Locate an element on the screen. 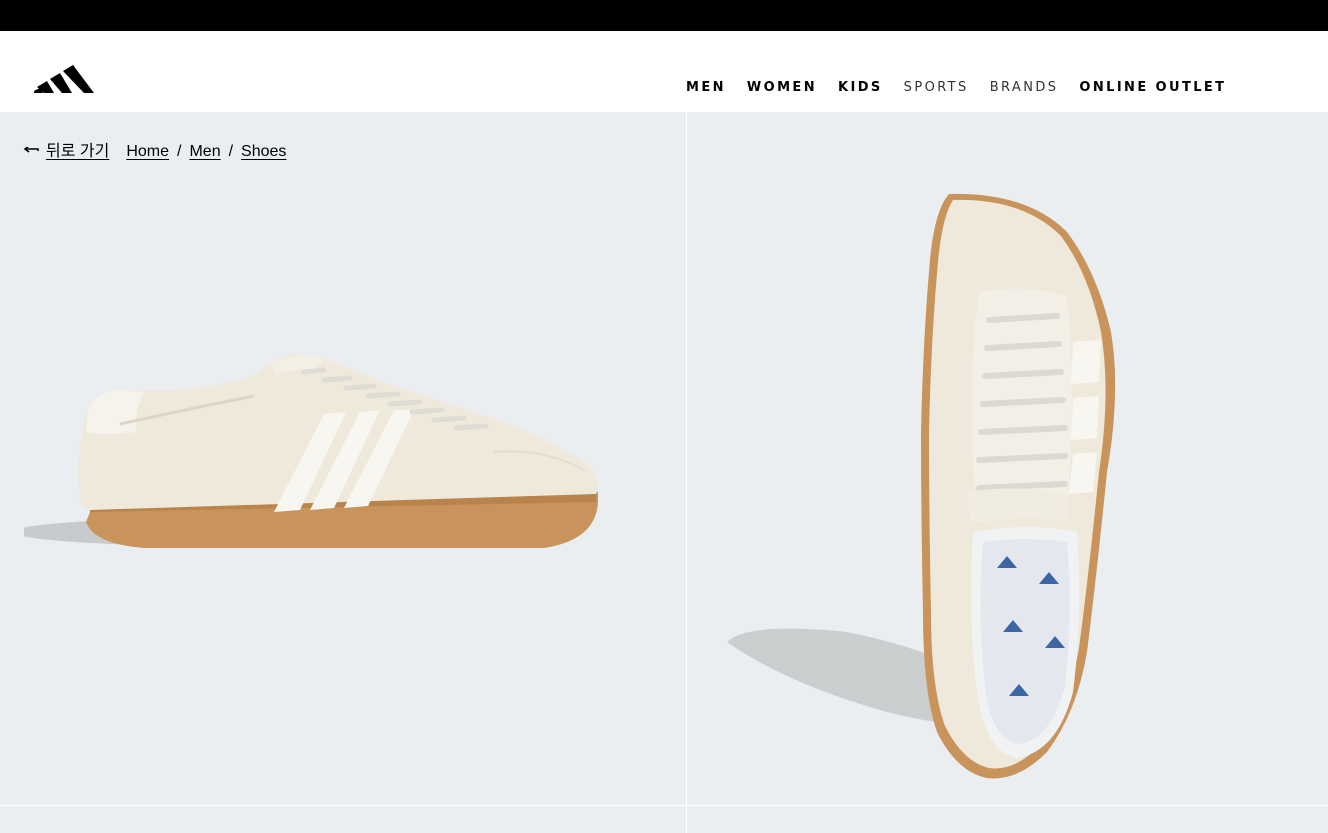 The width and height of the screenshot is (1328, 833). breadcrumb-home: Home is located at coordinates (147, 152).